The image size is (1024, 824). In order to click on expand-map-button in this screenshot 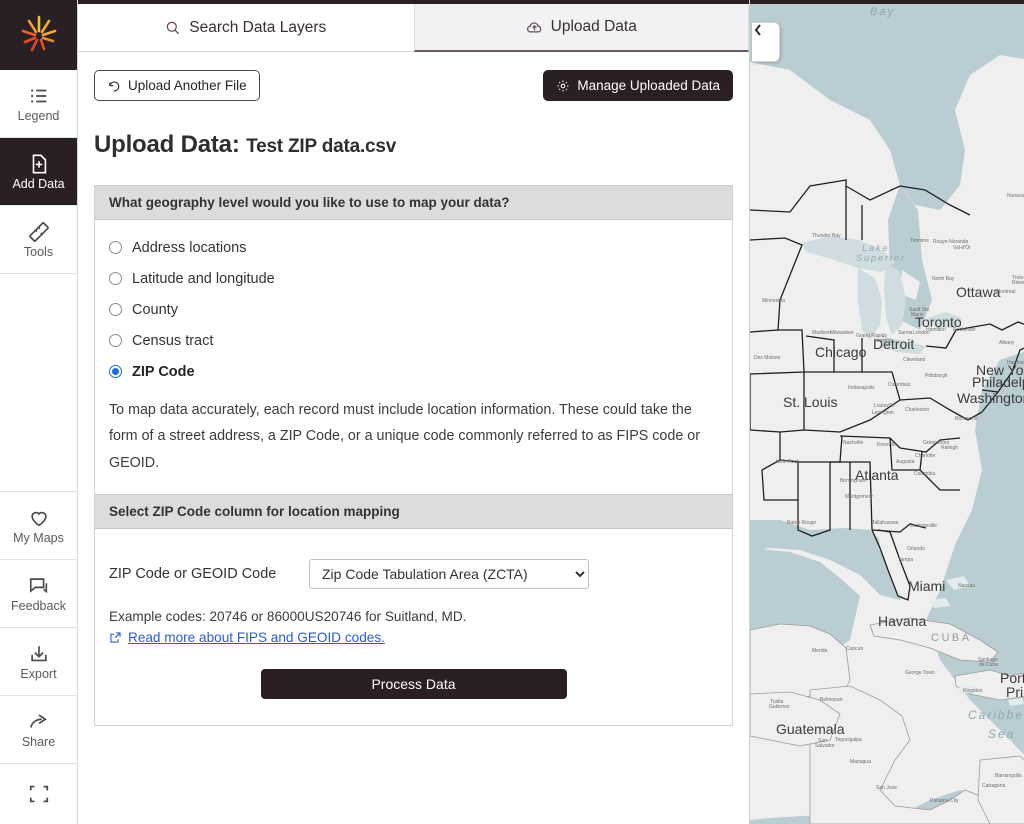, I will do `click(38, 794)`.